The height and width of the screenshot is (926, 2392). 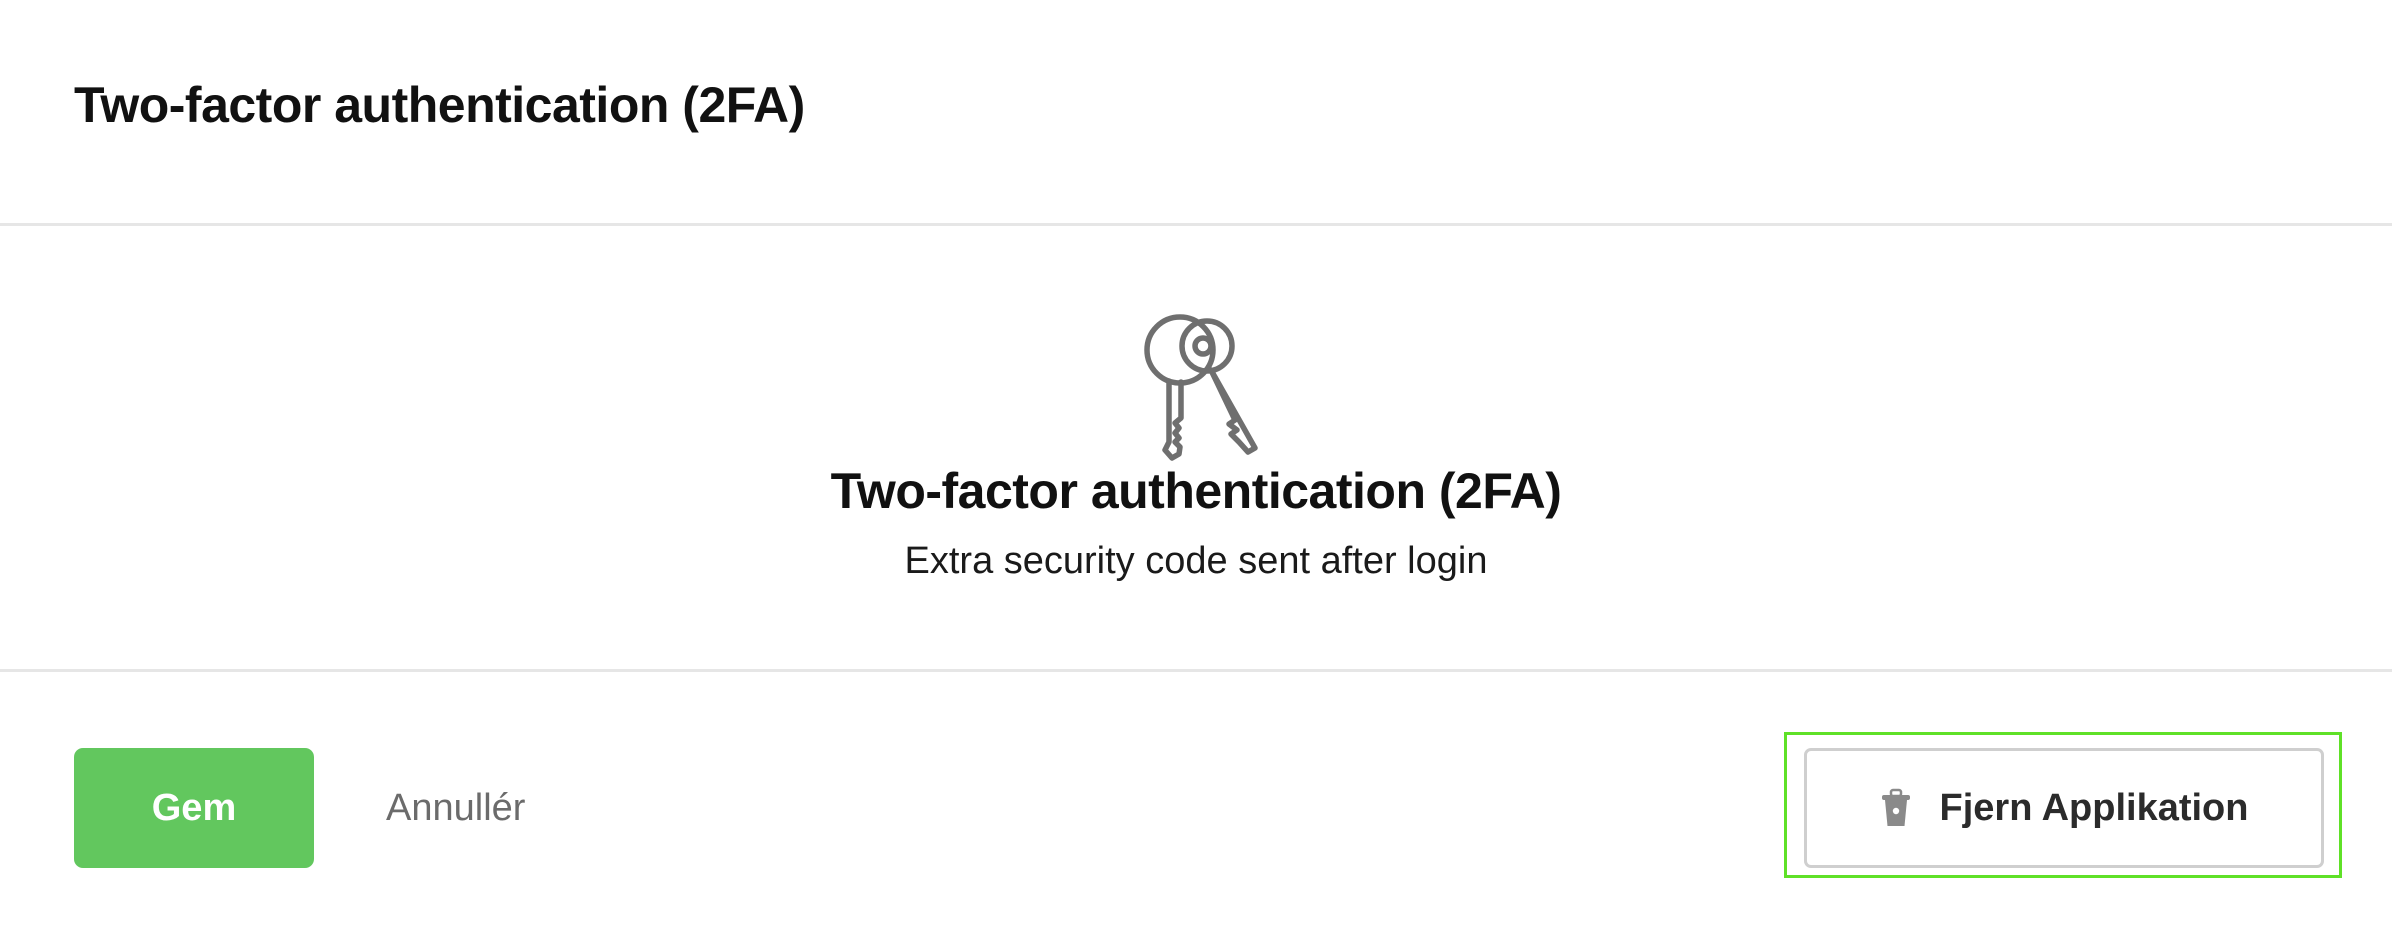 I want to click on page-title: Two-factor authentication (2FA), so click(x=439, y=105).